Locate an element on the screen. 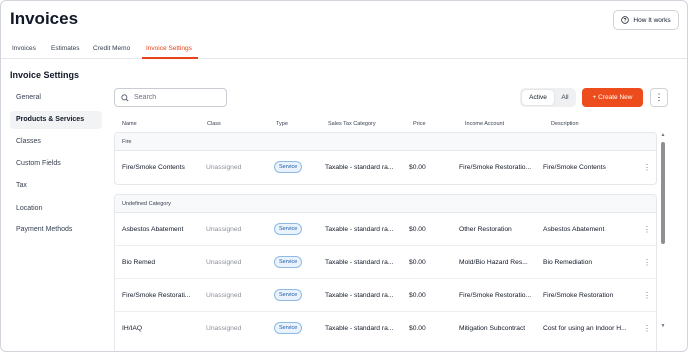 The width and height of the screenshot is (688, 352). cell-name: Asbestos Abatement is located at coordinates (153, 229).